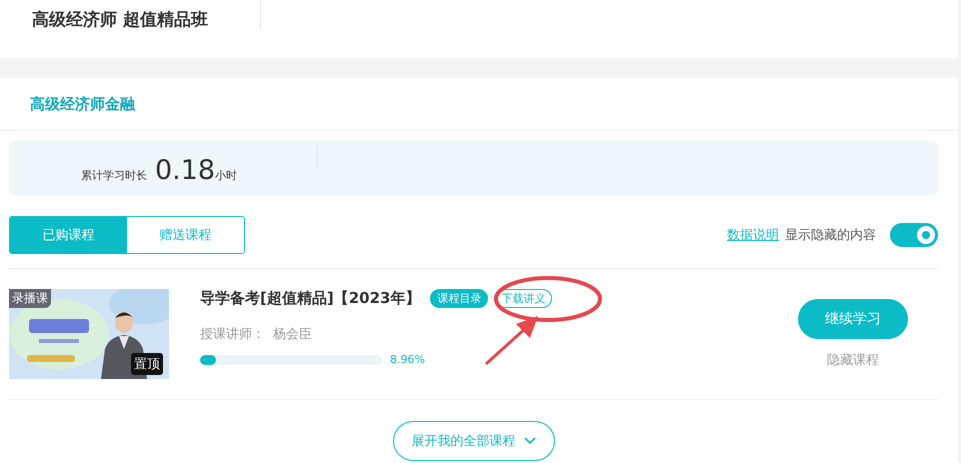 The width and height of the screenshot is (961, 463). Describe the element at coordinates (310, 298) in the screenshot. I see `course-name: 导学备考[超值精品]【2023年】` at that location.